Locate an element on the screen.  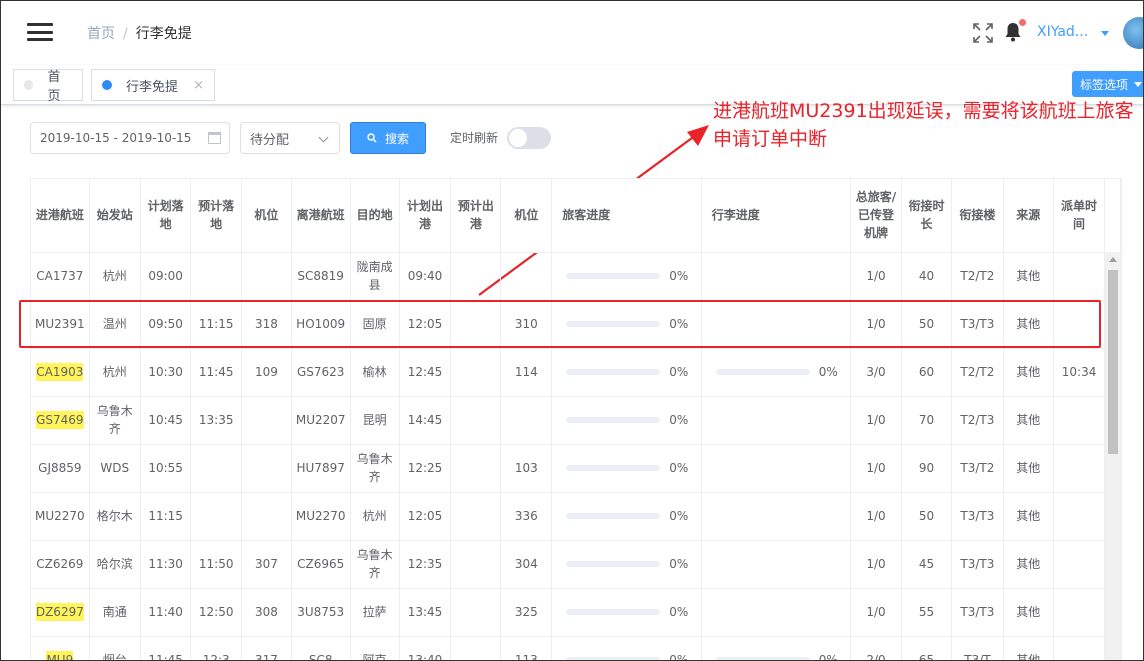
column-header: 衔接时长 is located at coordinates (927, 216).